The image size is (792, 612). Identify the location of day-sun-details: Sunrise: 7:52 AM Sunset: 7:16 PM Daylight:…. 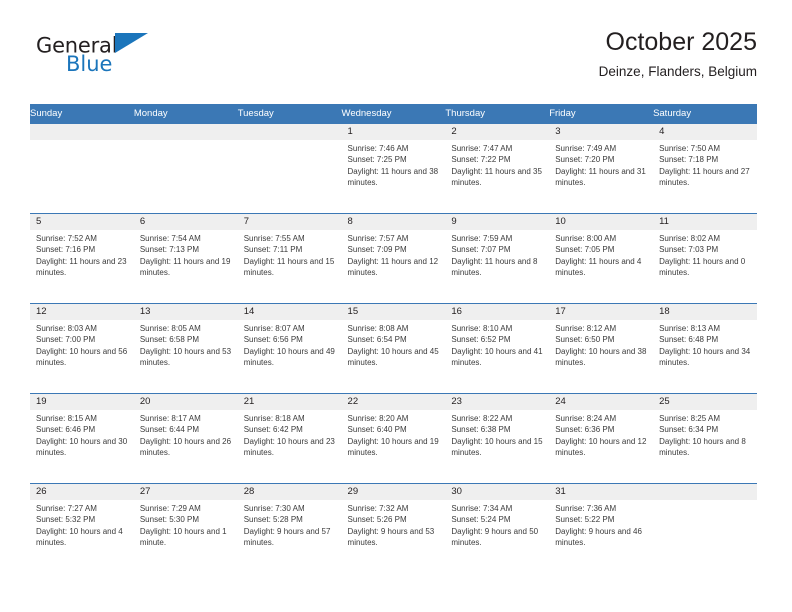
(82, 254).